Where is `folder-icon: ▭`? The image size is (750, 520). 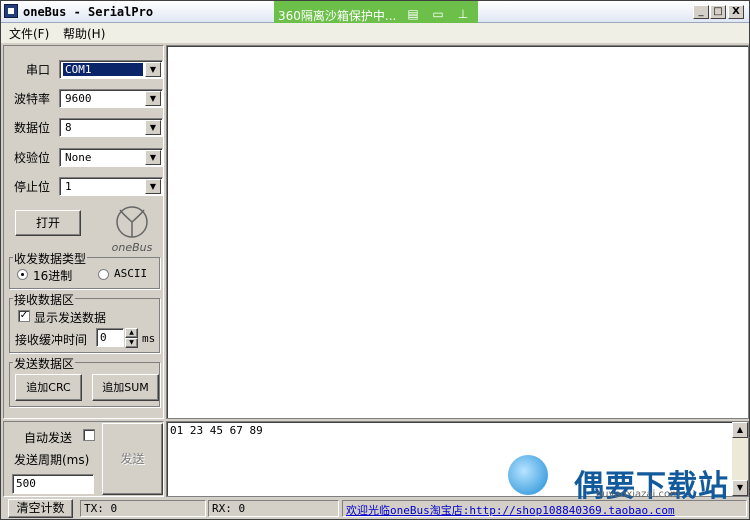 folder-icon: ▭ is located at coordinates (438, 14).